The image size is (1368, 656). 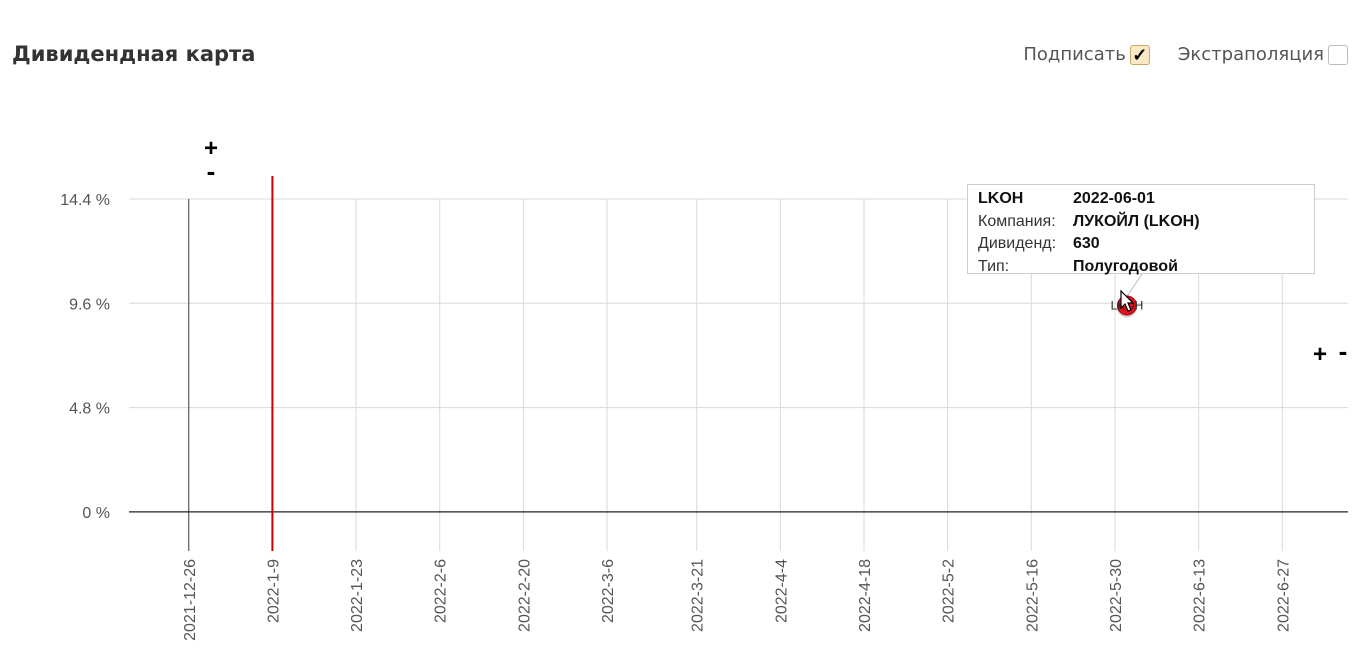 What do you see at coordinates (441, 591) in the screenshot?
I see `x-tick-label: 2022-2-6` at bounding box center [441, 591].